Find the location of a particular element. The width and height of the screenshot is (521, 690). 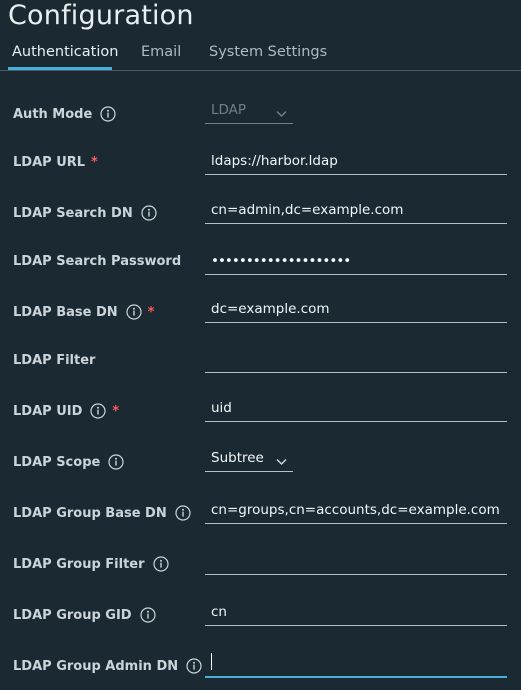

ldap-search-dn-row: LDAP Search DN cn=admin,dc=example.com is located at coordinates (260, 214).